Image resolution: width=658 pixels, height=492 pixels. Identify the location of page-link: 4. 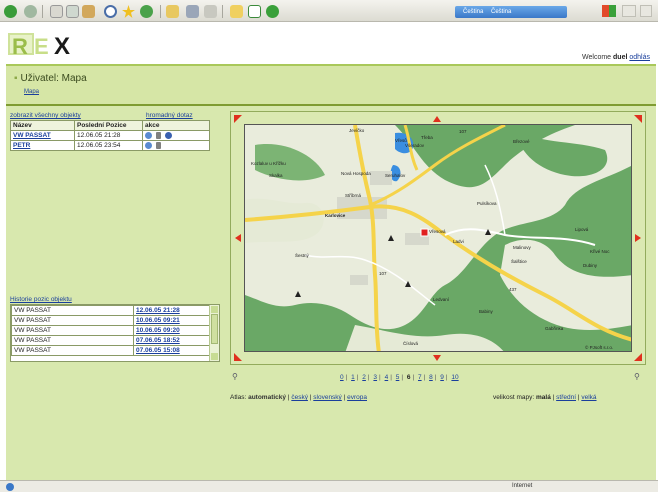
(387, 377).